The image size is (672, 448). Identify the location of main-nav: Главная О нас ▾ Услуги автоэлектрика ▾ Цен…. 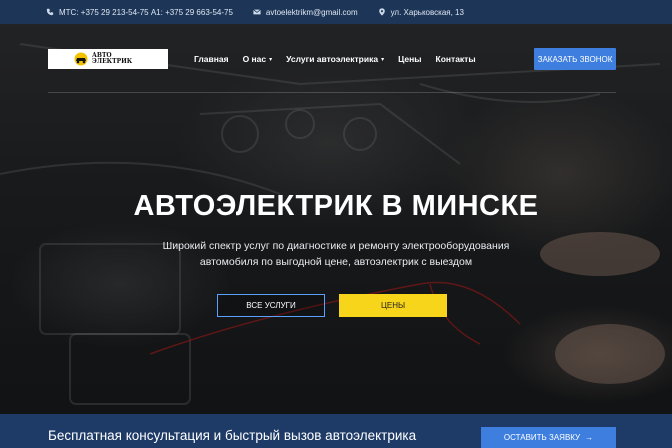
(342, 59).